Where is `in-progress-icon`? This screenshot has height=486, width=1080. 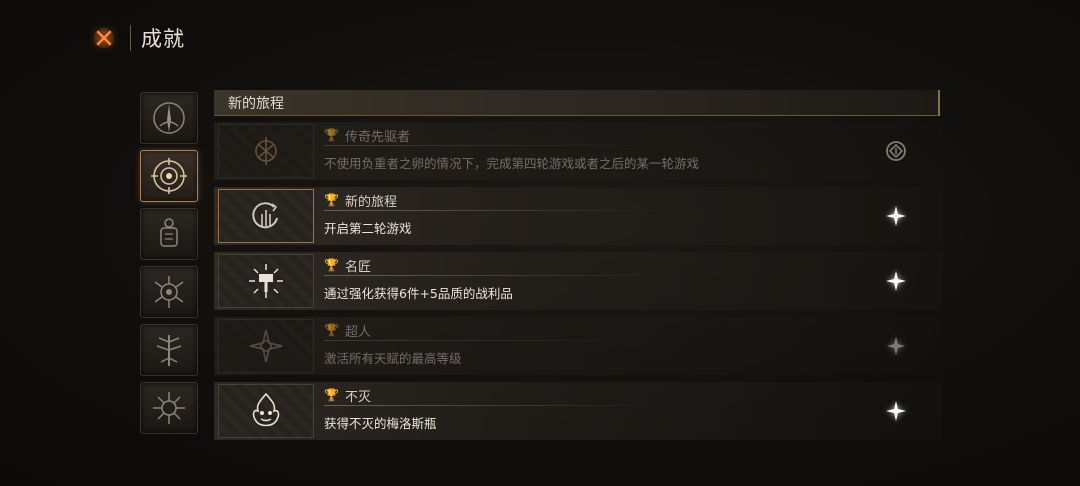 in-progress-icon is located at coordinates (896, 151).